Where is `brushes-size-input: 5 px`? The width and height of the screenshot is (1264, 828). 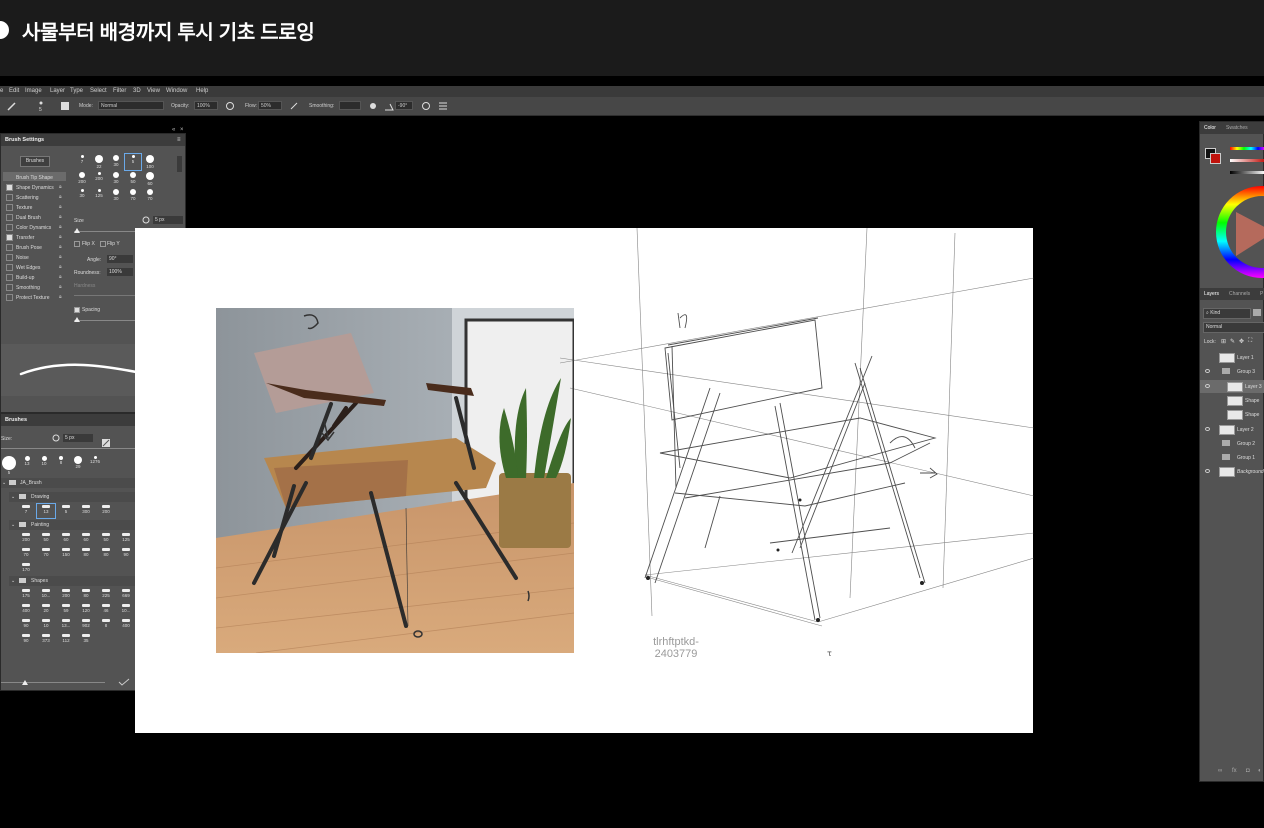 brushes-size-input: 5 px is located at coordinates (78, 438).